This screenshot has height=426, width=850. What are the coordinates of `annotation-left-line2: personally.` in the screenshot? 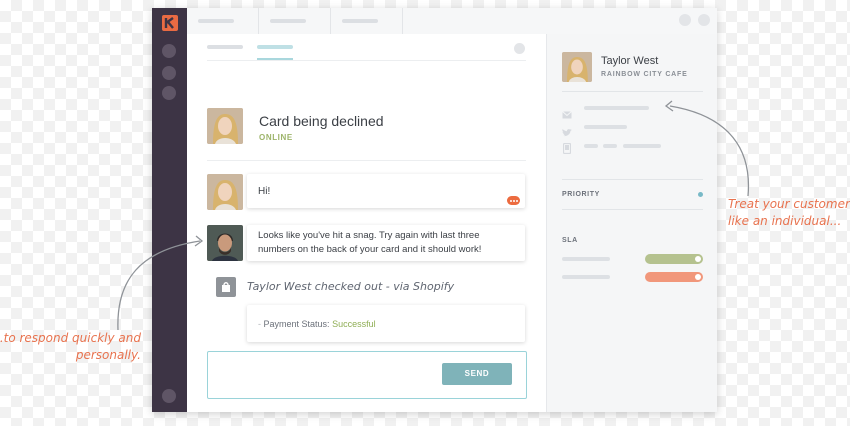 It's located at (108, 355).